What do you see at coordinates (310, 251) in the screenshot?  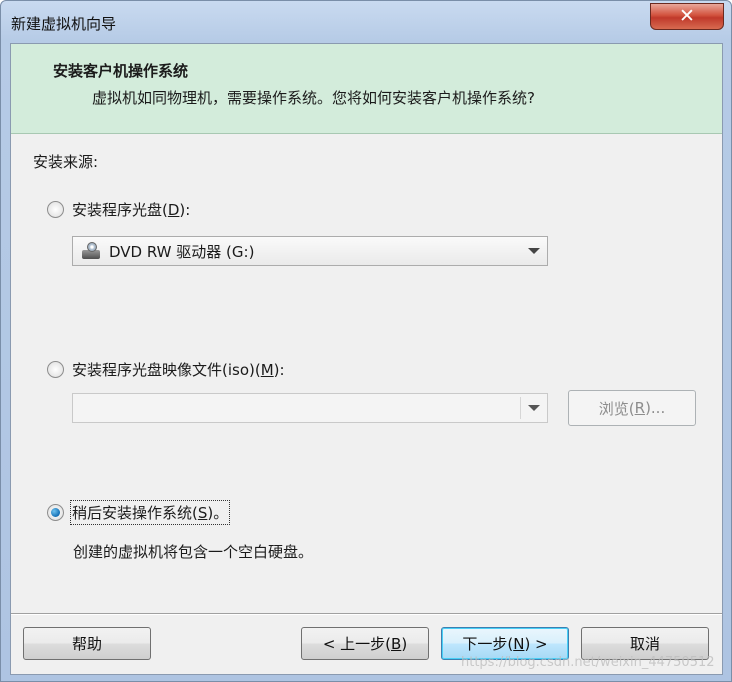 I see `drive-select: DVD RW 驱动器 (G:)` at bounding box center [310, 251].